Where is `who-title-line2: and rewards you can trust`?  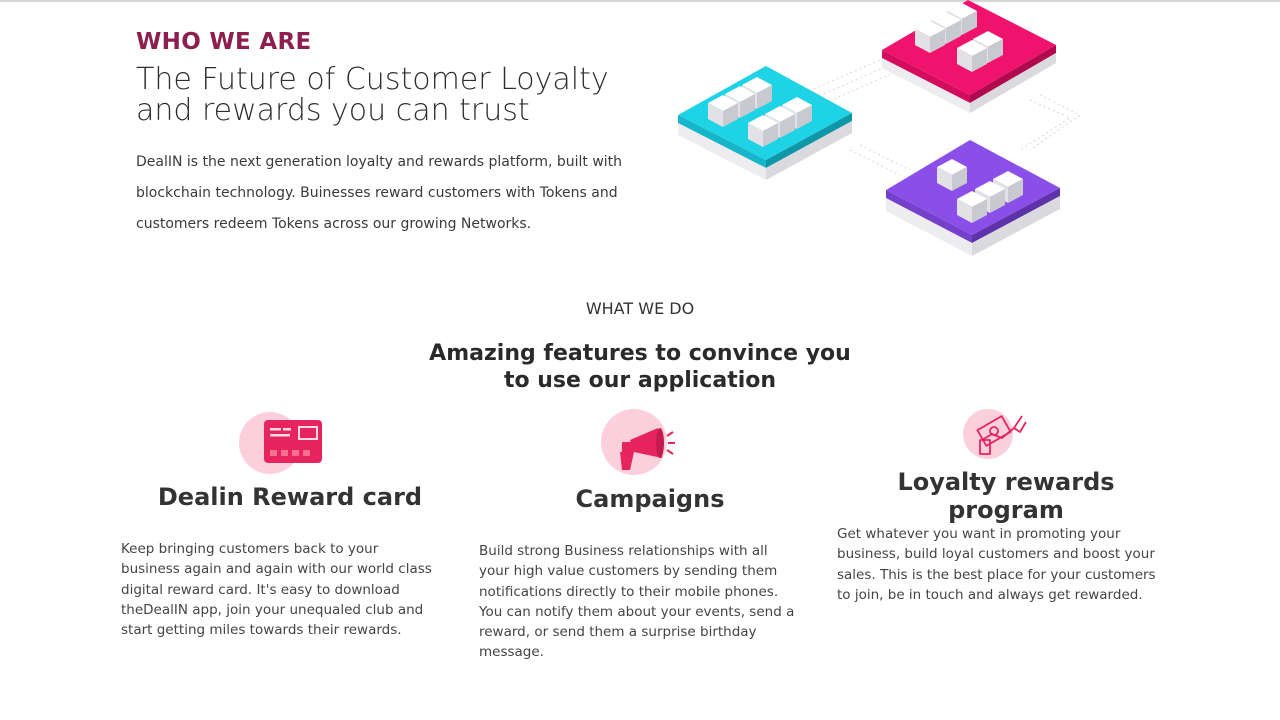
who-title-line2: and rewards you can trust is located at coordinates (333, 110).